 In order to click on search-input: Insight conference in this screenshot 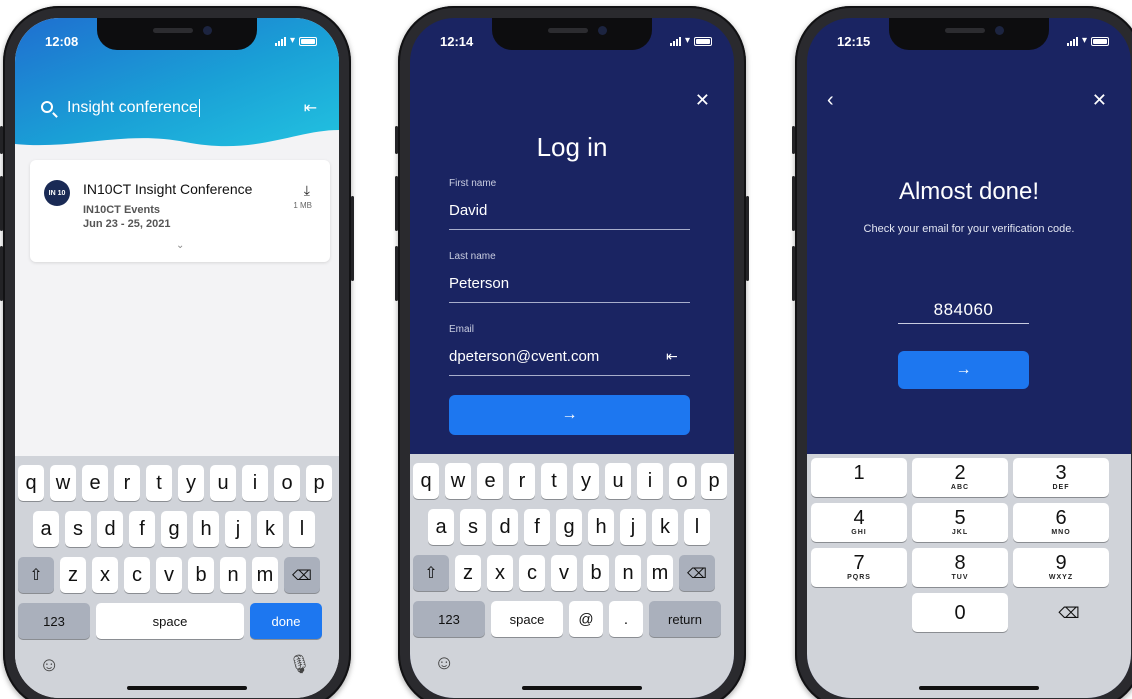, I will do `click(133, 108)`.